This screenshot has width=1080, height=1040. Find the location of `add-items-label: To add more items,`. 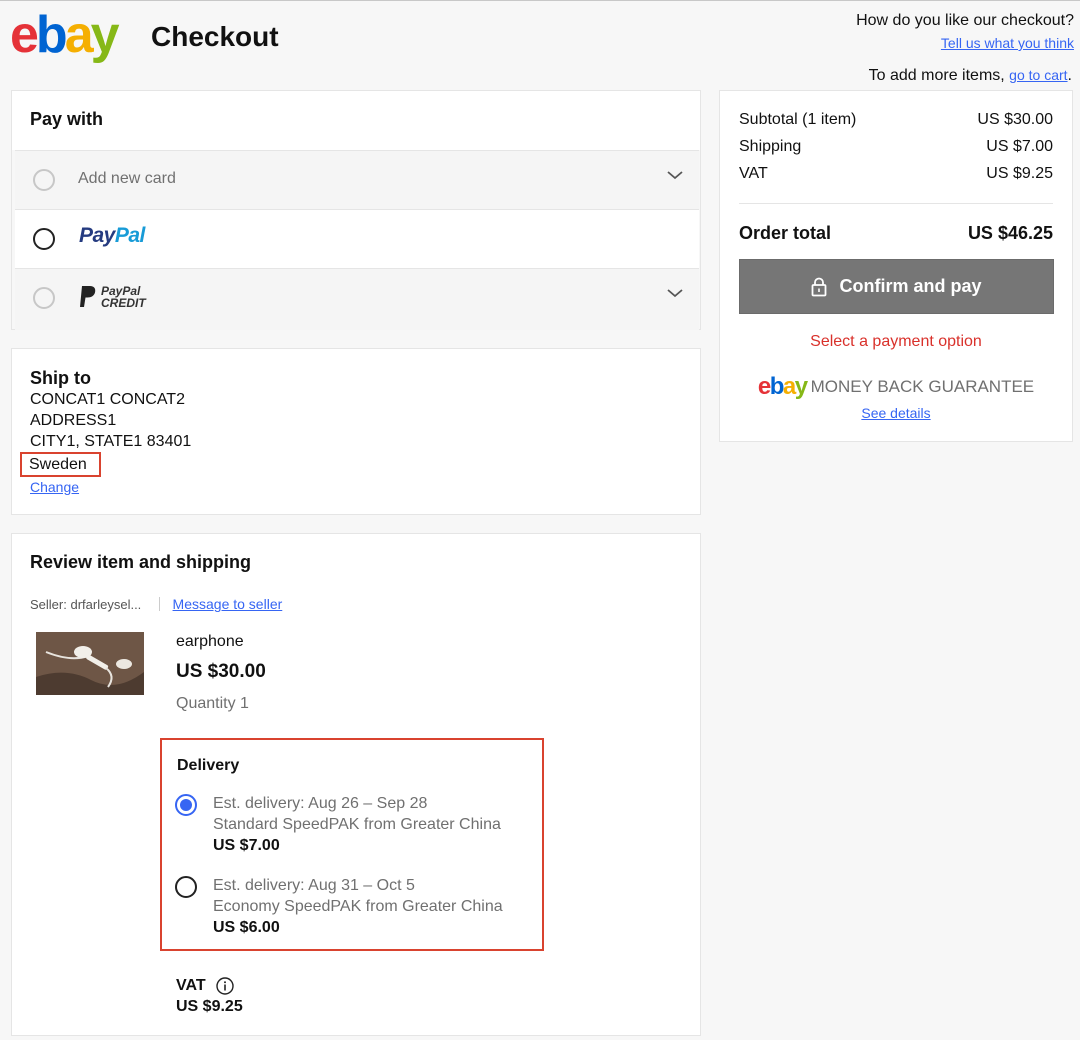

add-items-label: To add more items, is located at coordinates (936, 75).